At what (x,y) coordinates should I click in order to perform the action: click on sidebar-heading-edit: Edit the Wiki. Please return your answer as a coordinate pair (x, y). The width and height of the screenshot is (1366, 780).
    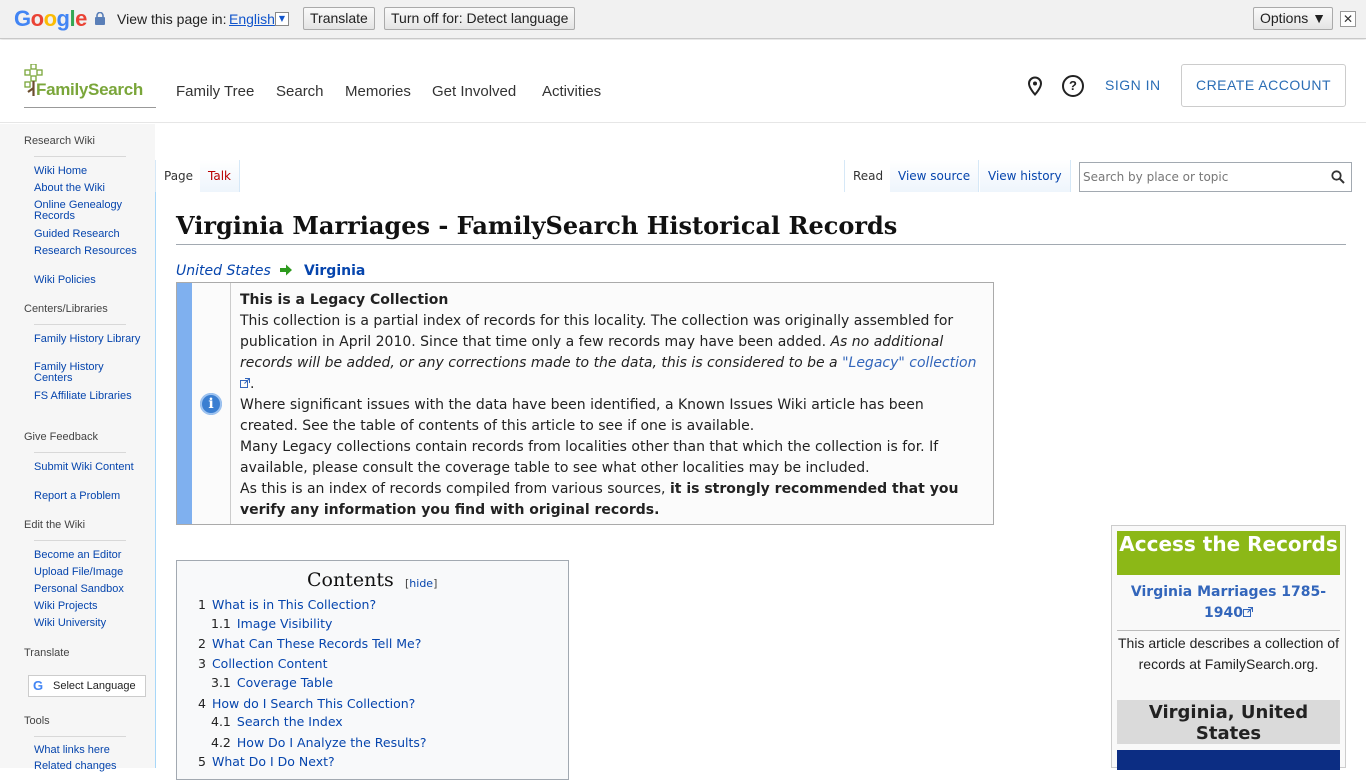
    Looking at the image, I should click on (55, 525).